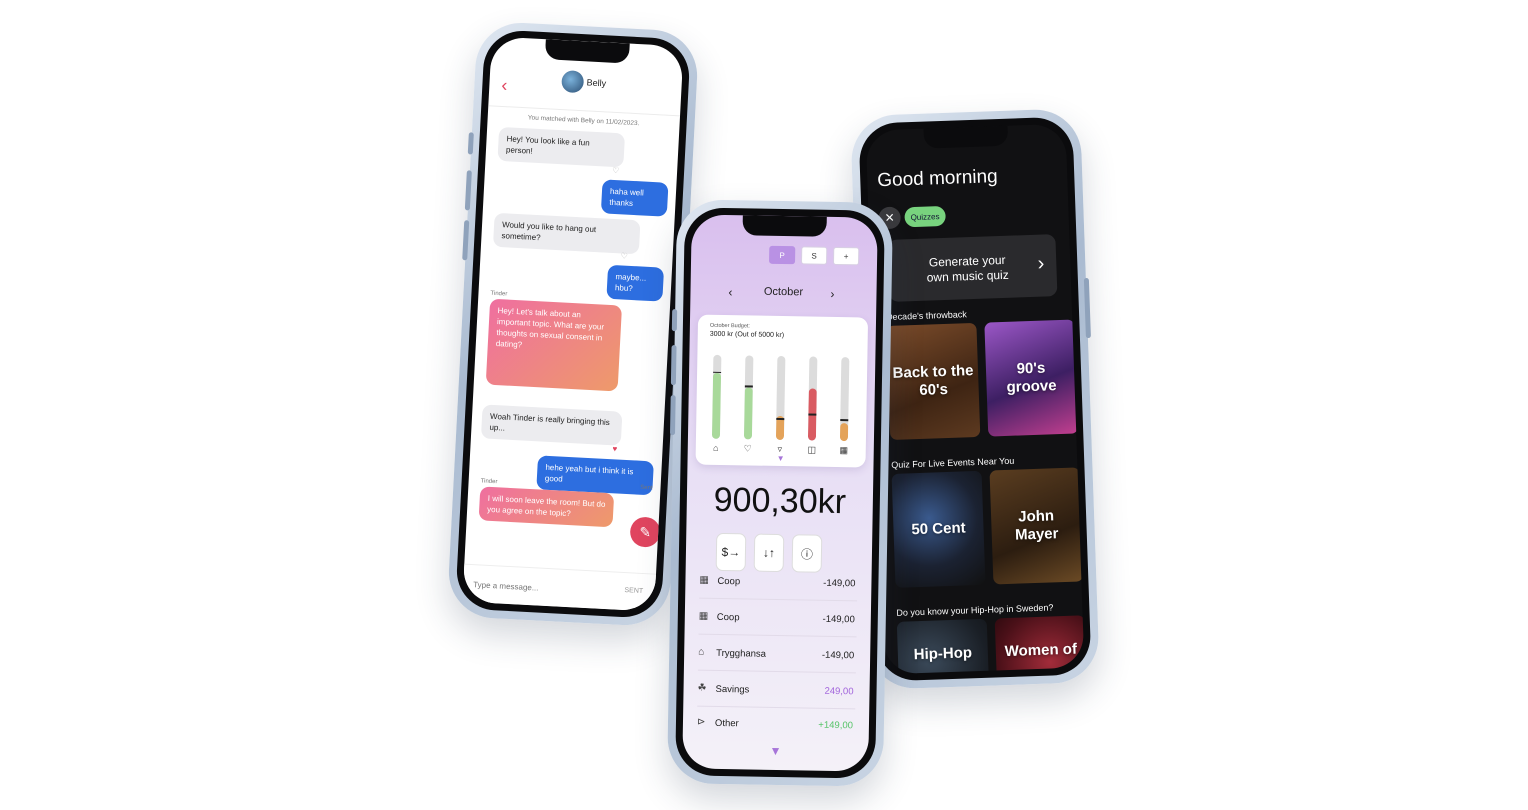 This screenshot has height=810, width=1528. Describe the element at coordinates (812, 449) in the screenshot. I see `transport-icon: ◫` at that location.